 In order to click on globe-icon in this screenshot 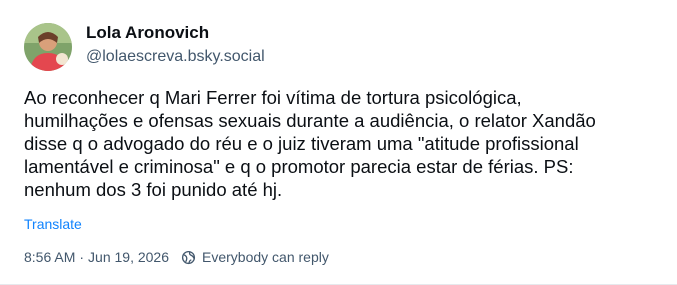, I will do `click(188, 257)`.